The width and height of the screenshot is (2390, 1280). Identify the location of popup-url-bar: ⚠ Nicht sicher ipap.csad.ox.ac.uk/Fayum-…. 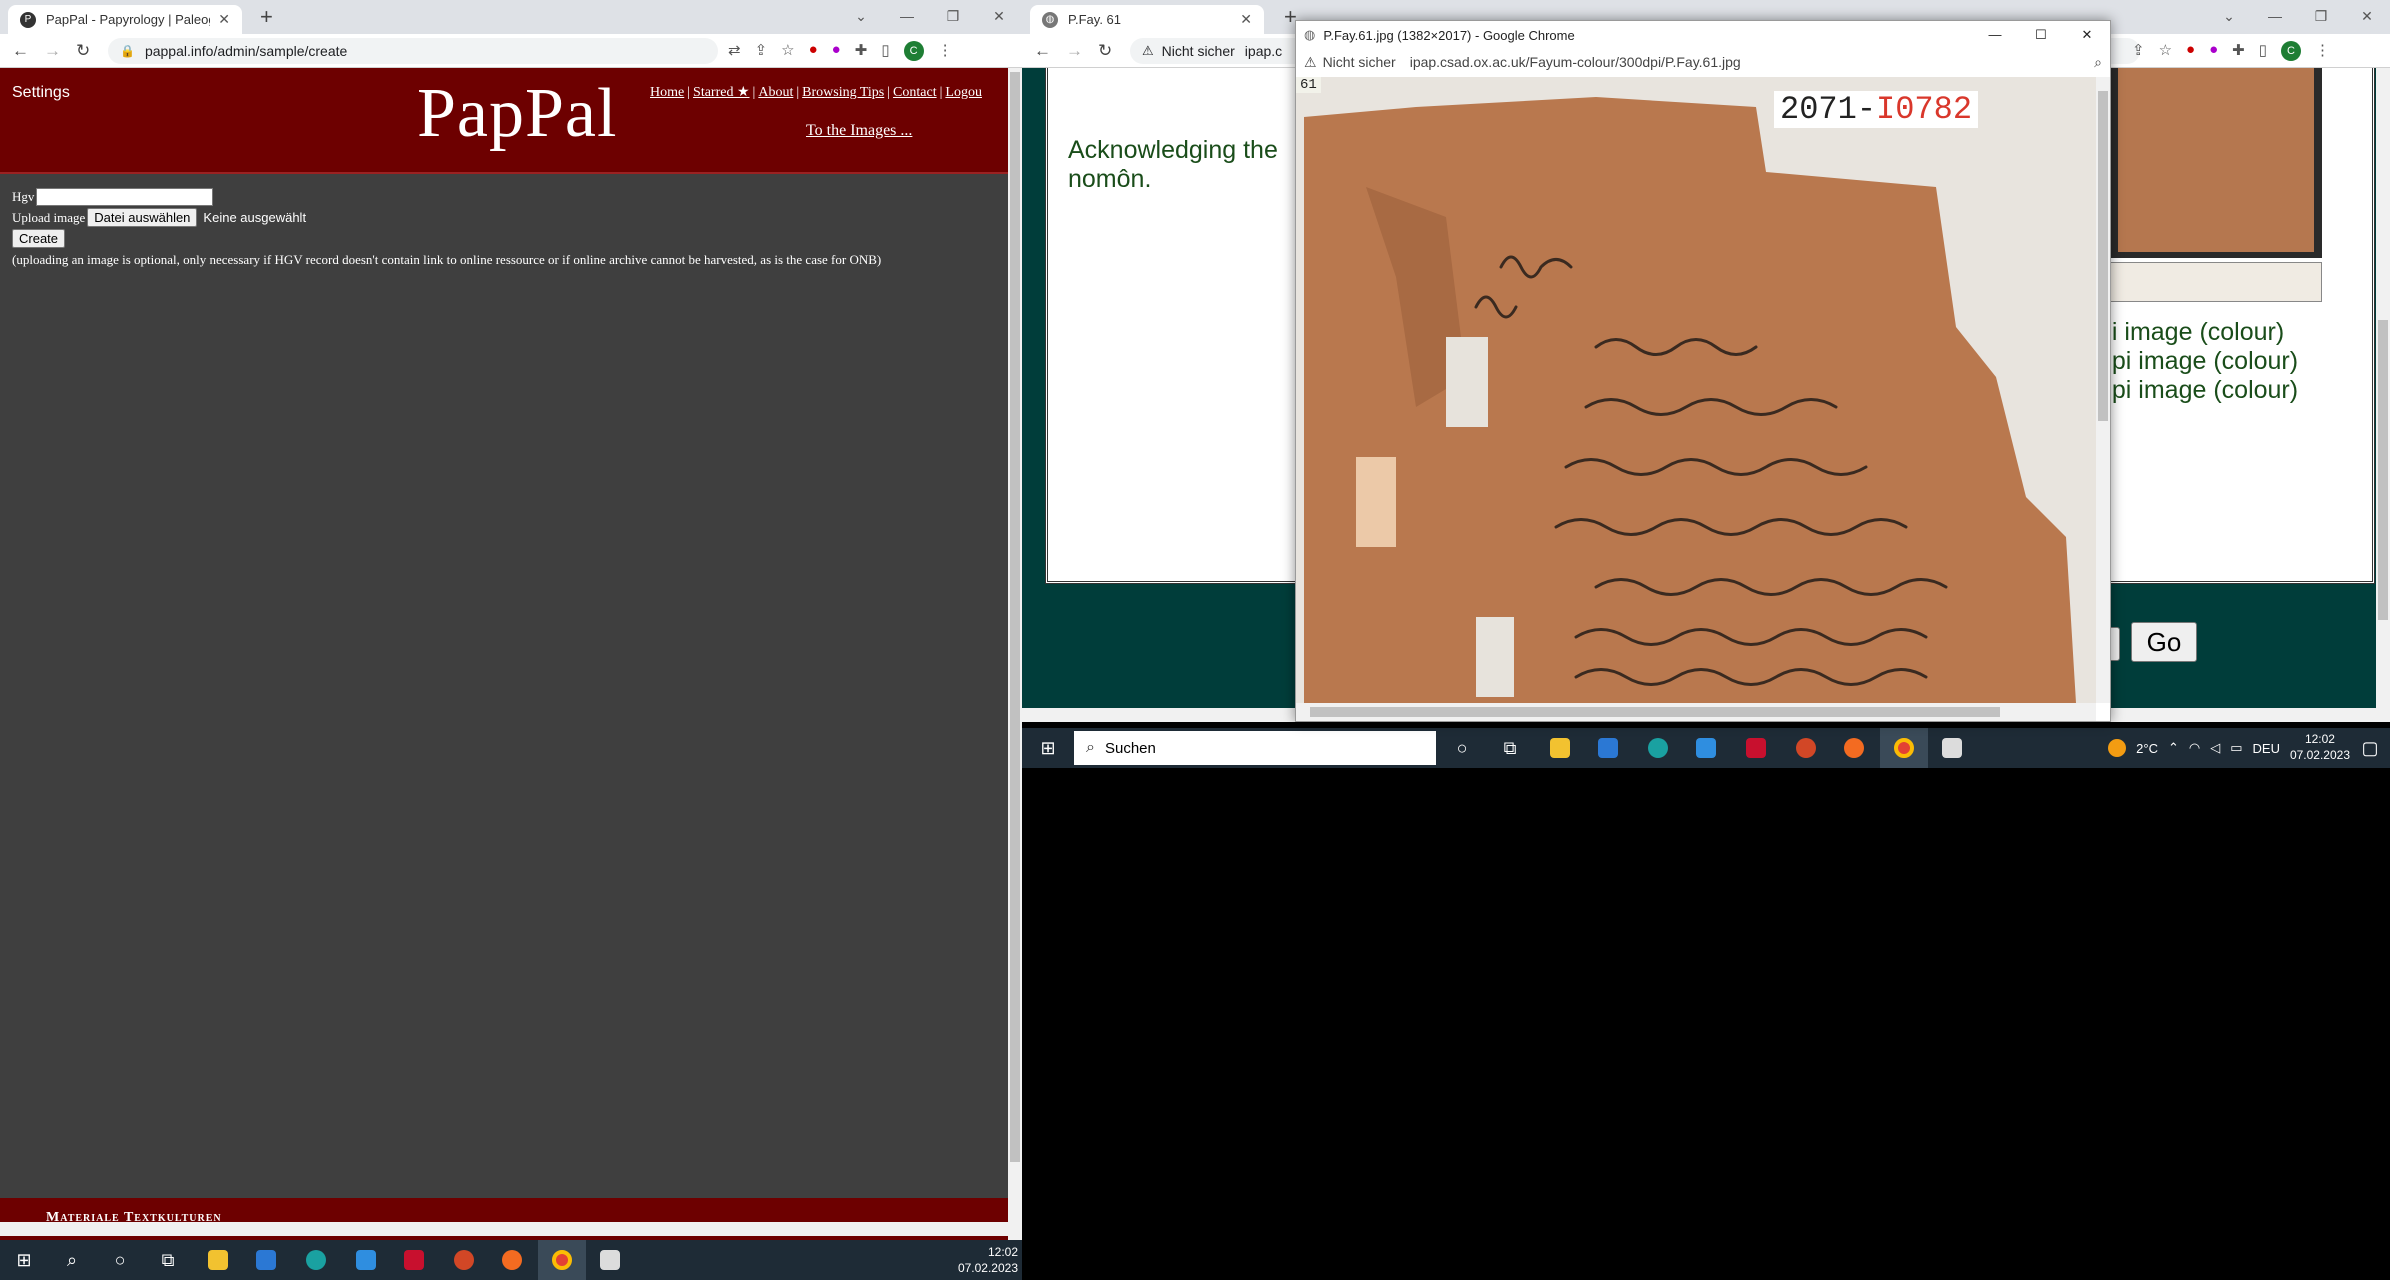
(1703, 62).